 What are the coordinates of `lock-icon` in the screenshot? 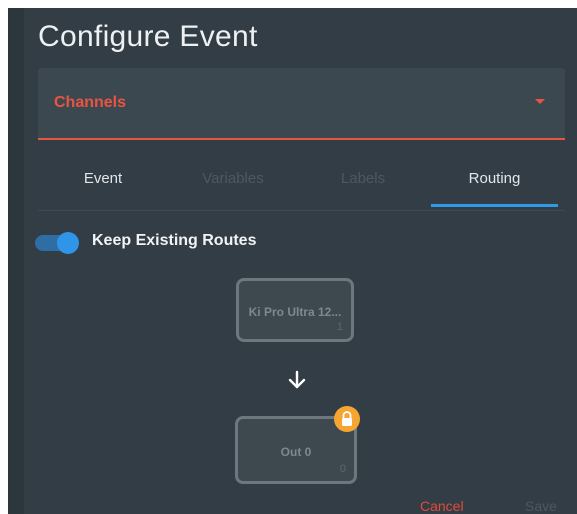 It's located at (347, 419).